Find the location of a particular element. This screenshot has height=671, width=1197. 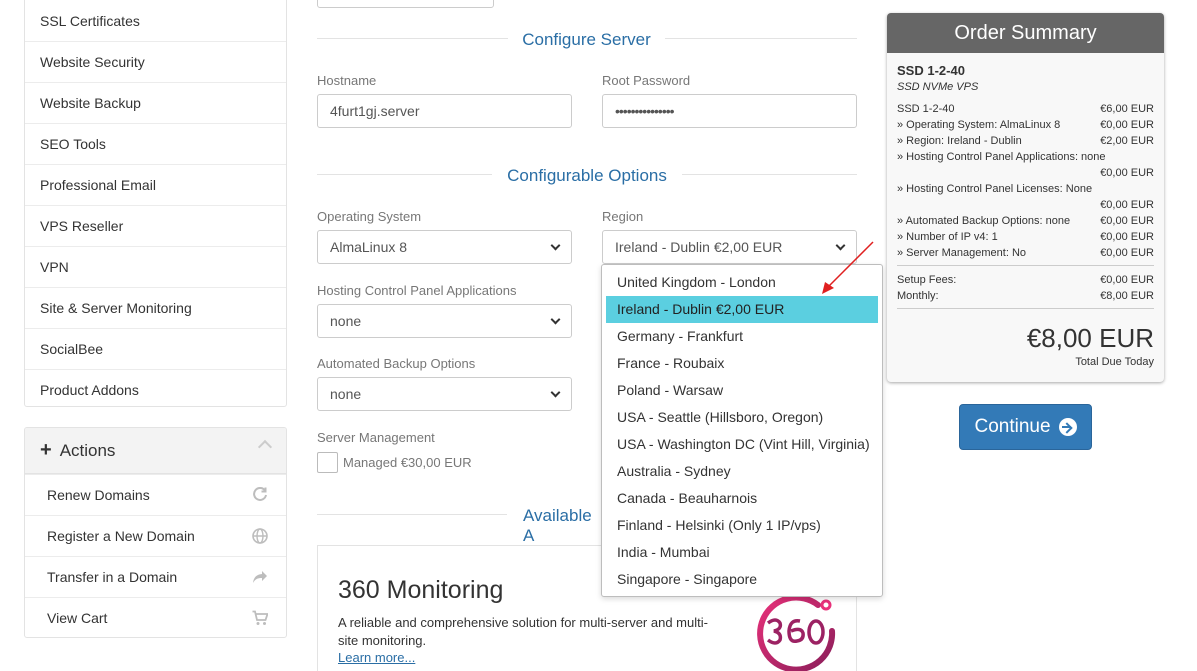

sidebar-item-socialbee: SocialBee is located at coordinates (155, 348).